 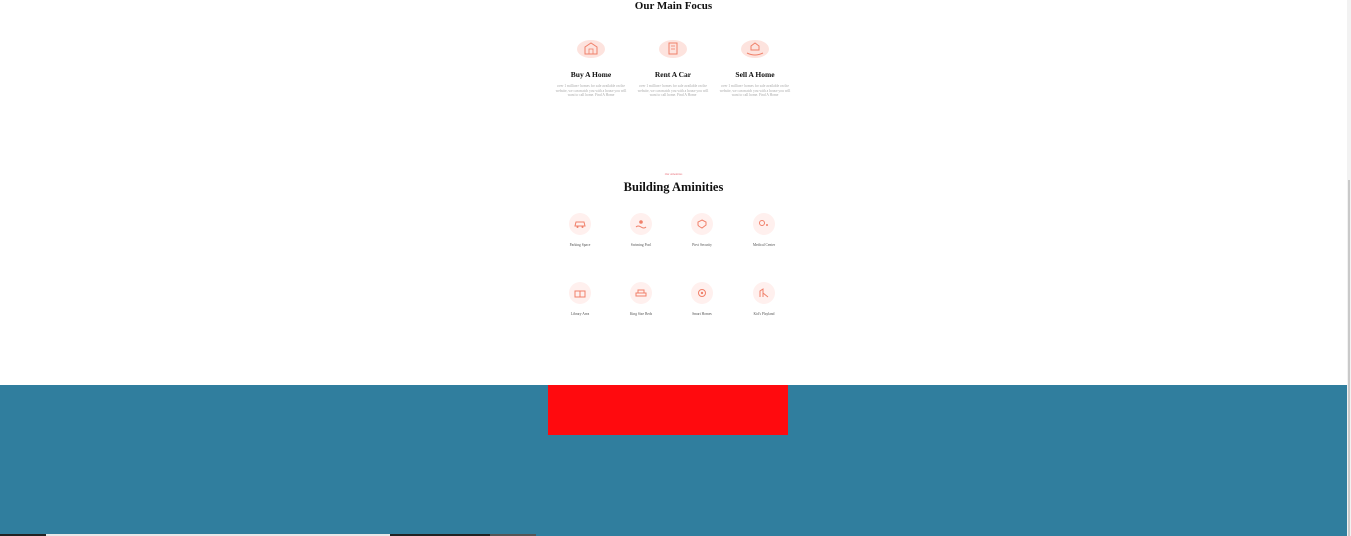 What do you see at coordinates (1349, 358) in the screenshot?
I see `scrollbar-thumb` at bounding box center [1349, 358].